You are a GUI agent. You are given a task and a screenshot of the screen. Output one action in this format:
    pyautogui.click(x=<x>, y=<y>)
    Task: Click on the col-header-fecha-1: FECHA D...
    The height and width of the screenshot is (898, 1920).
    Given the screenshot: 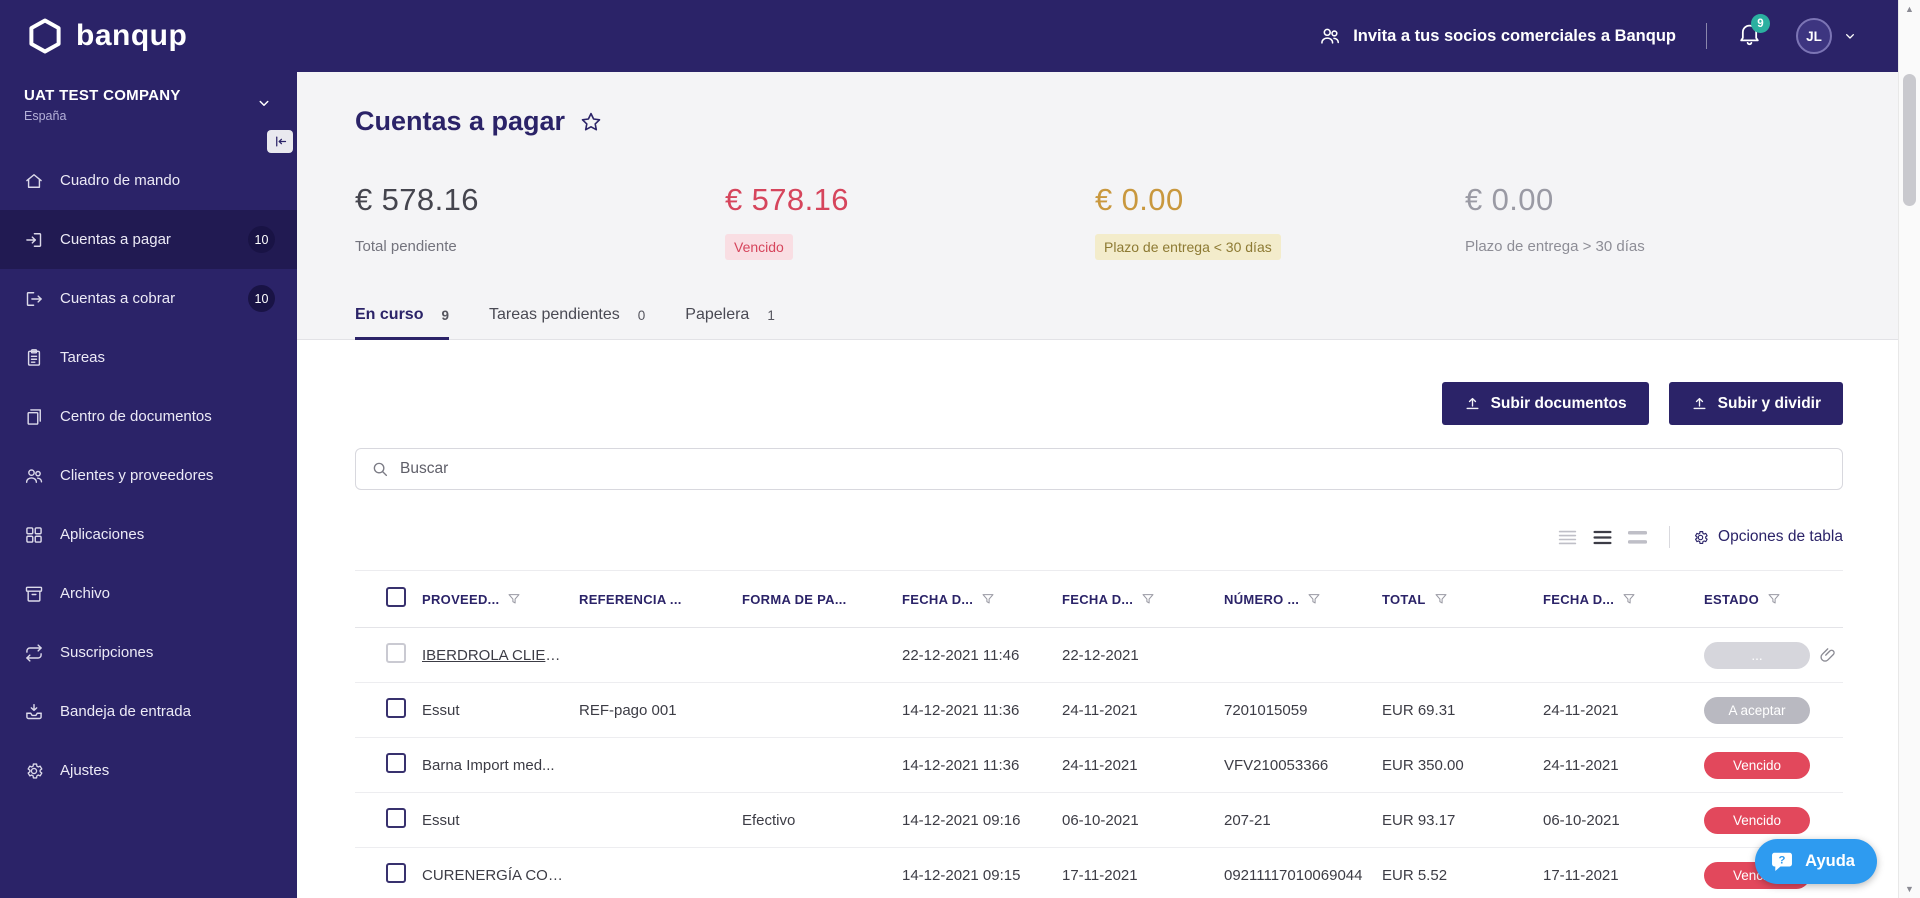 What is the action you would take?
    pyautogui.click(x=982, y=599)
    